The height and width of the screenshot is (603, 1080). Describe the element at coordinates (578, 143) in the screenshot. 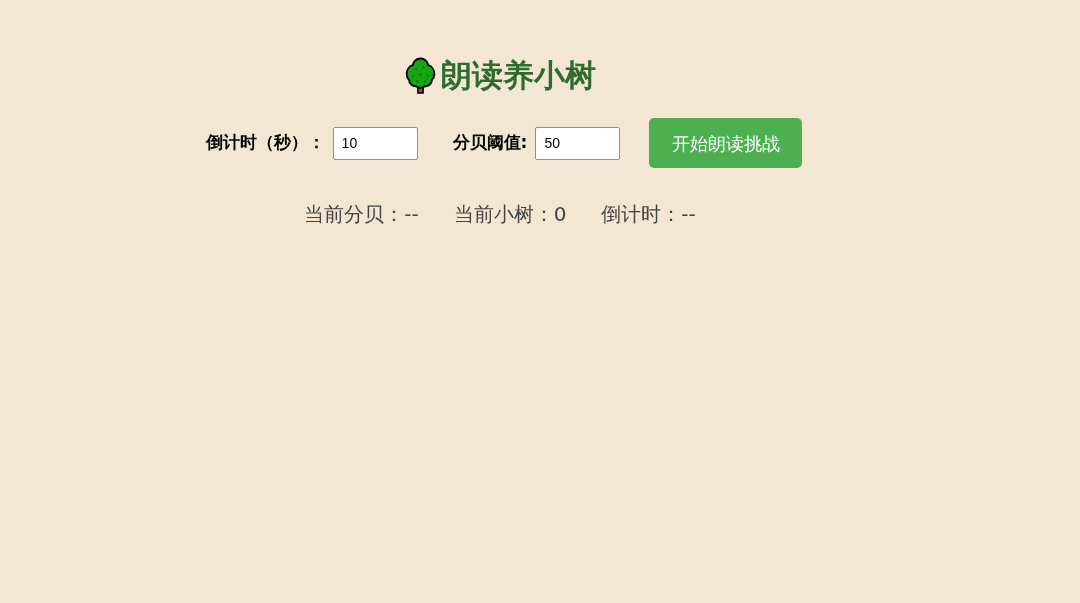

I see `number-input: 50` at that location.